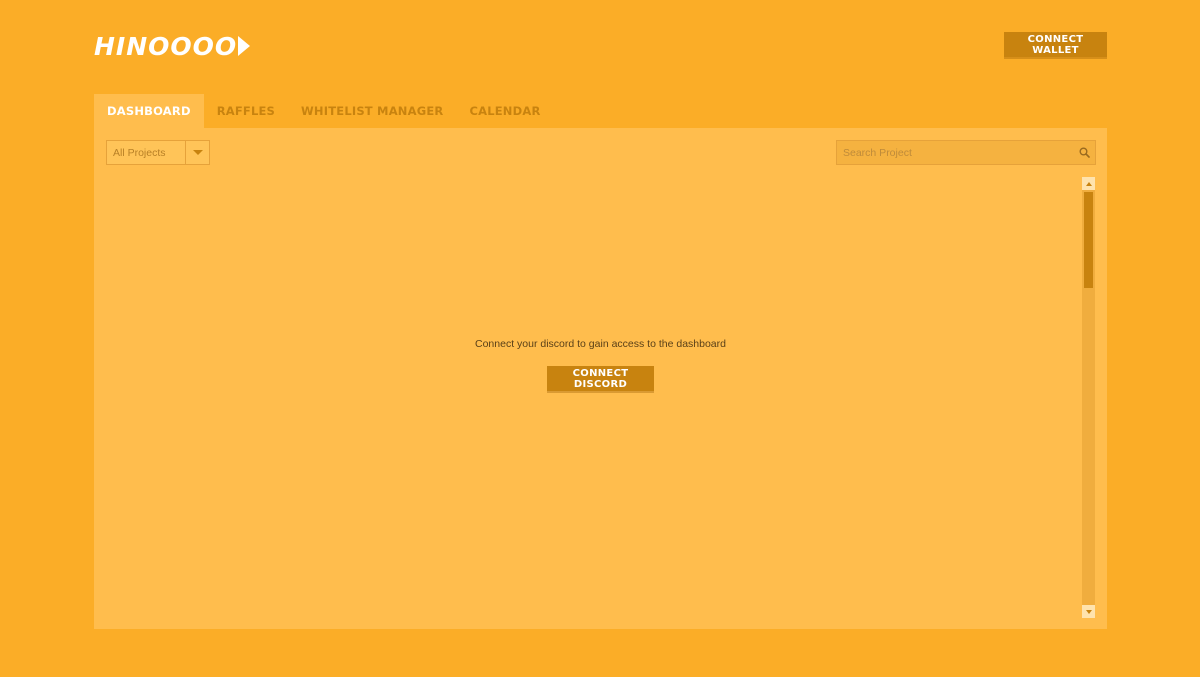  I want to click on search-box, so click(966, 152).